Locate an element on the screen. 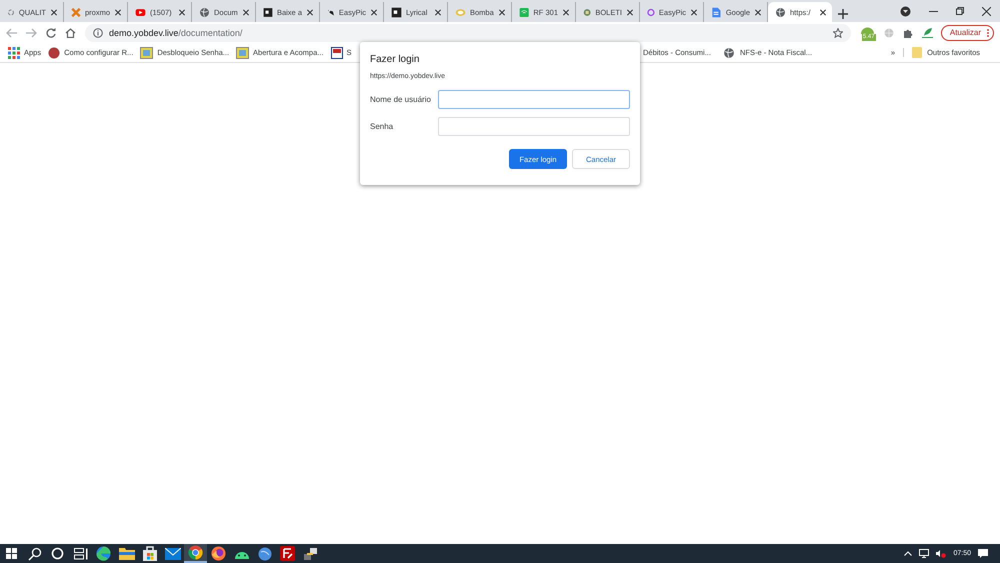 The height and width of the screenshot is (563, 1000). field-label: Senha is located at coordinates (382, 126).